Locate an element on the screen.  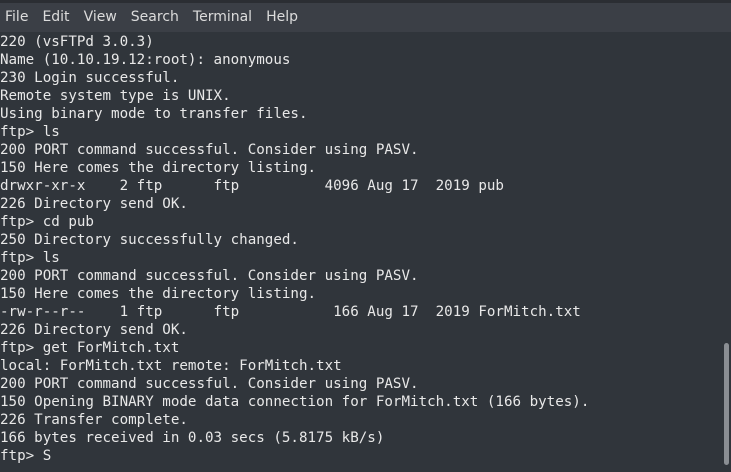
terminal-line: Remote system type is UNIX. is located at coordinates (115, 96).